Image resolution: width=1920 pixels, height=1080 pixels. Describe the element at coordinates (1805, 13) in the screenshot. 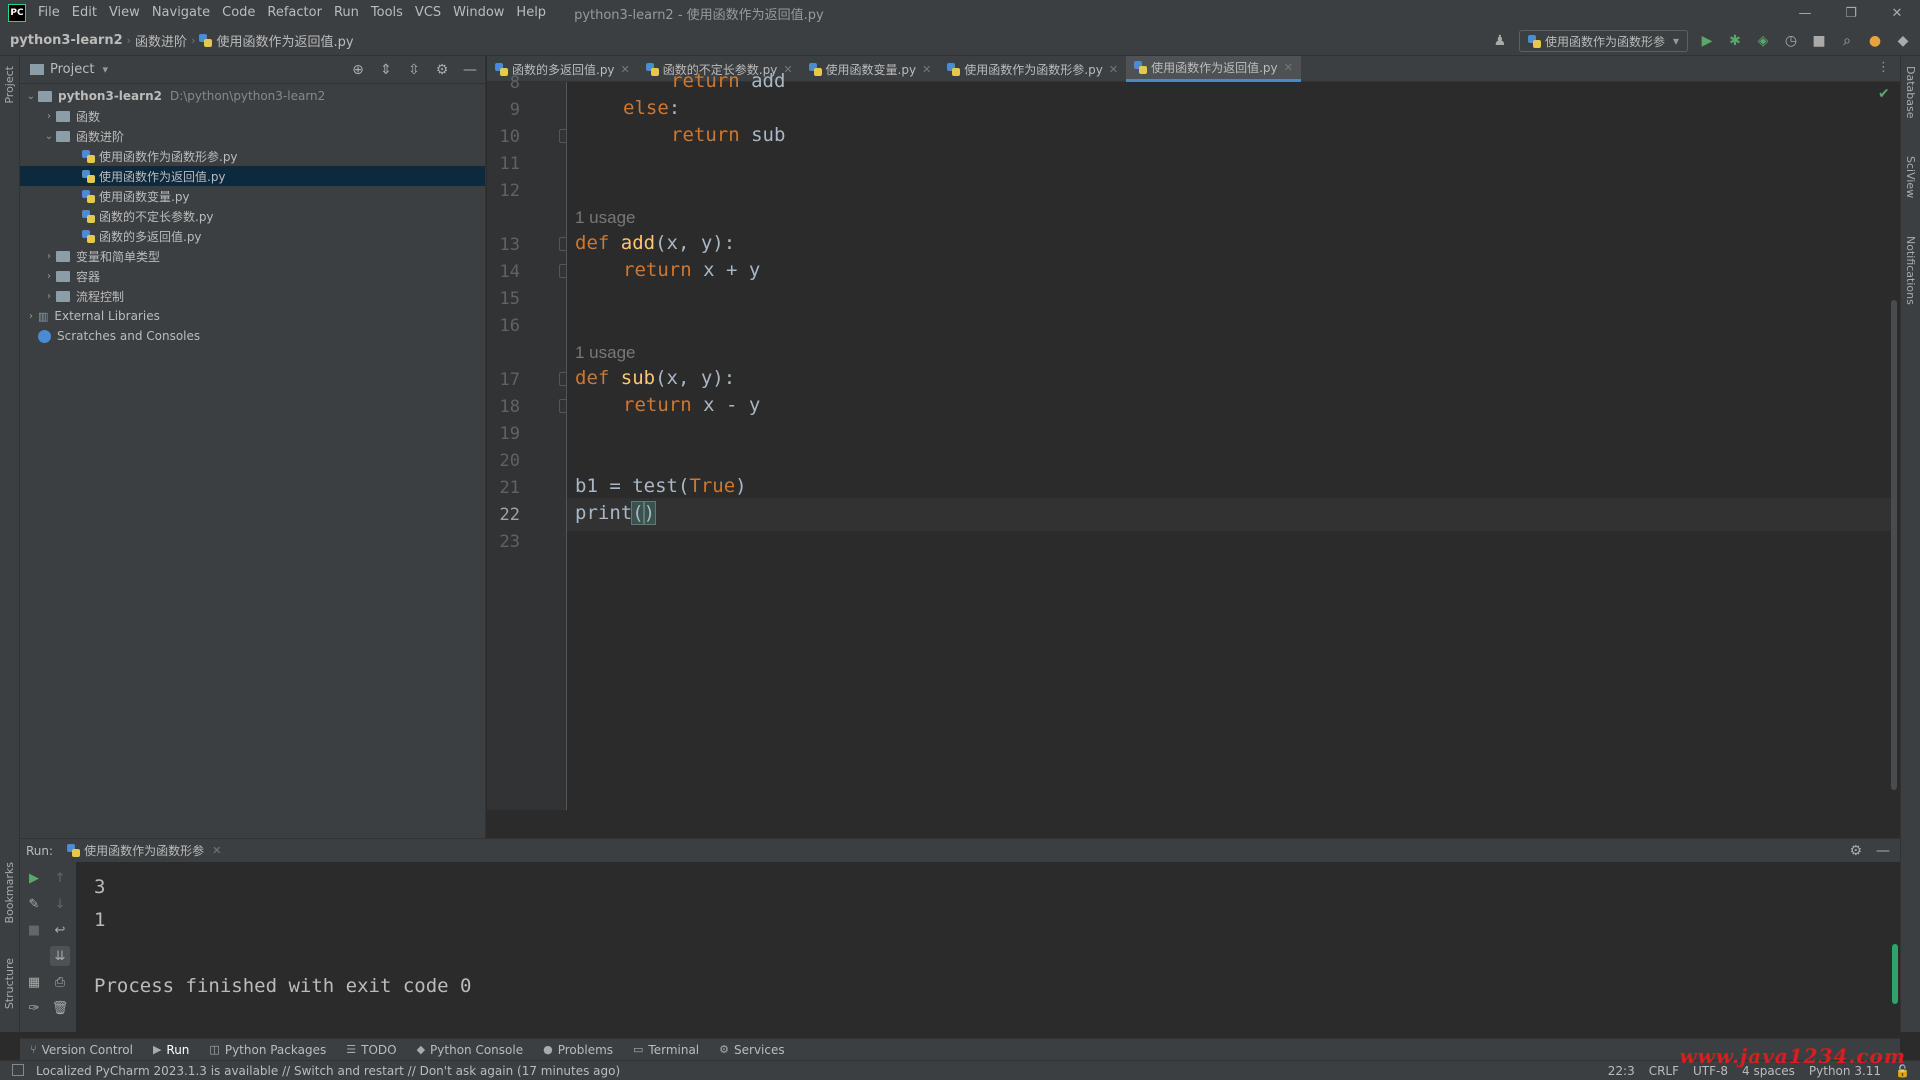

I see `minimize-button: —` at that location.